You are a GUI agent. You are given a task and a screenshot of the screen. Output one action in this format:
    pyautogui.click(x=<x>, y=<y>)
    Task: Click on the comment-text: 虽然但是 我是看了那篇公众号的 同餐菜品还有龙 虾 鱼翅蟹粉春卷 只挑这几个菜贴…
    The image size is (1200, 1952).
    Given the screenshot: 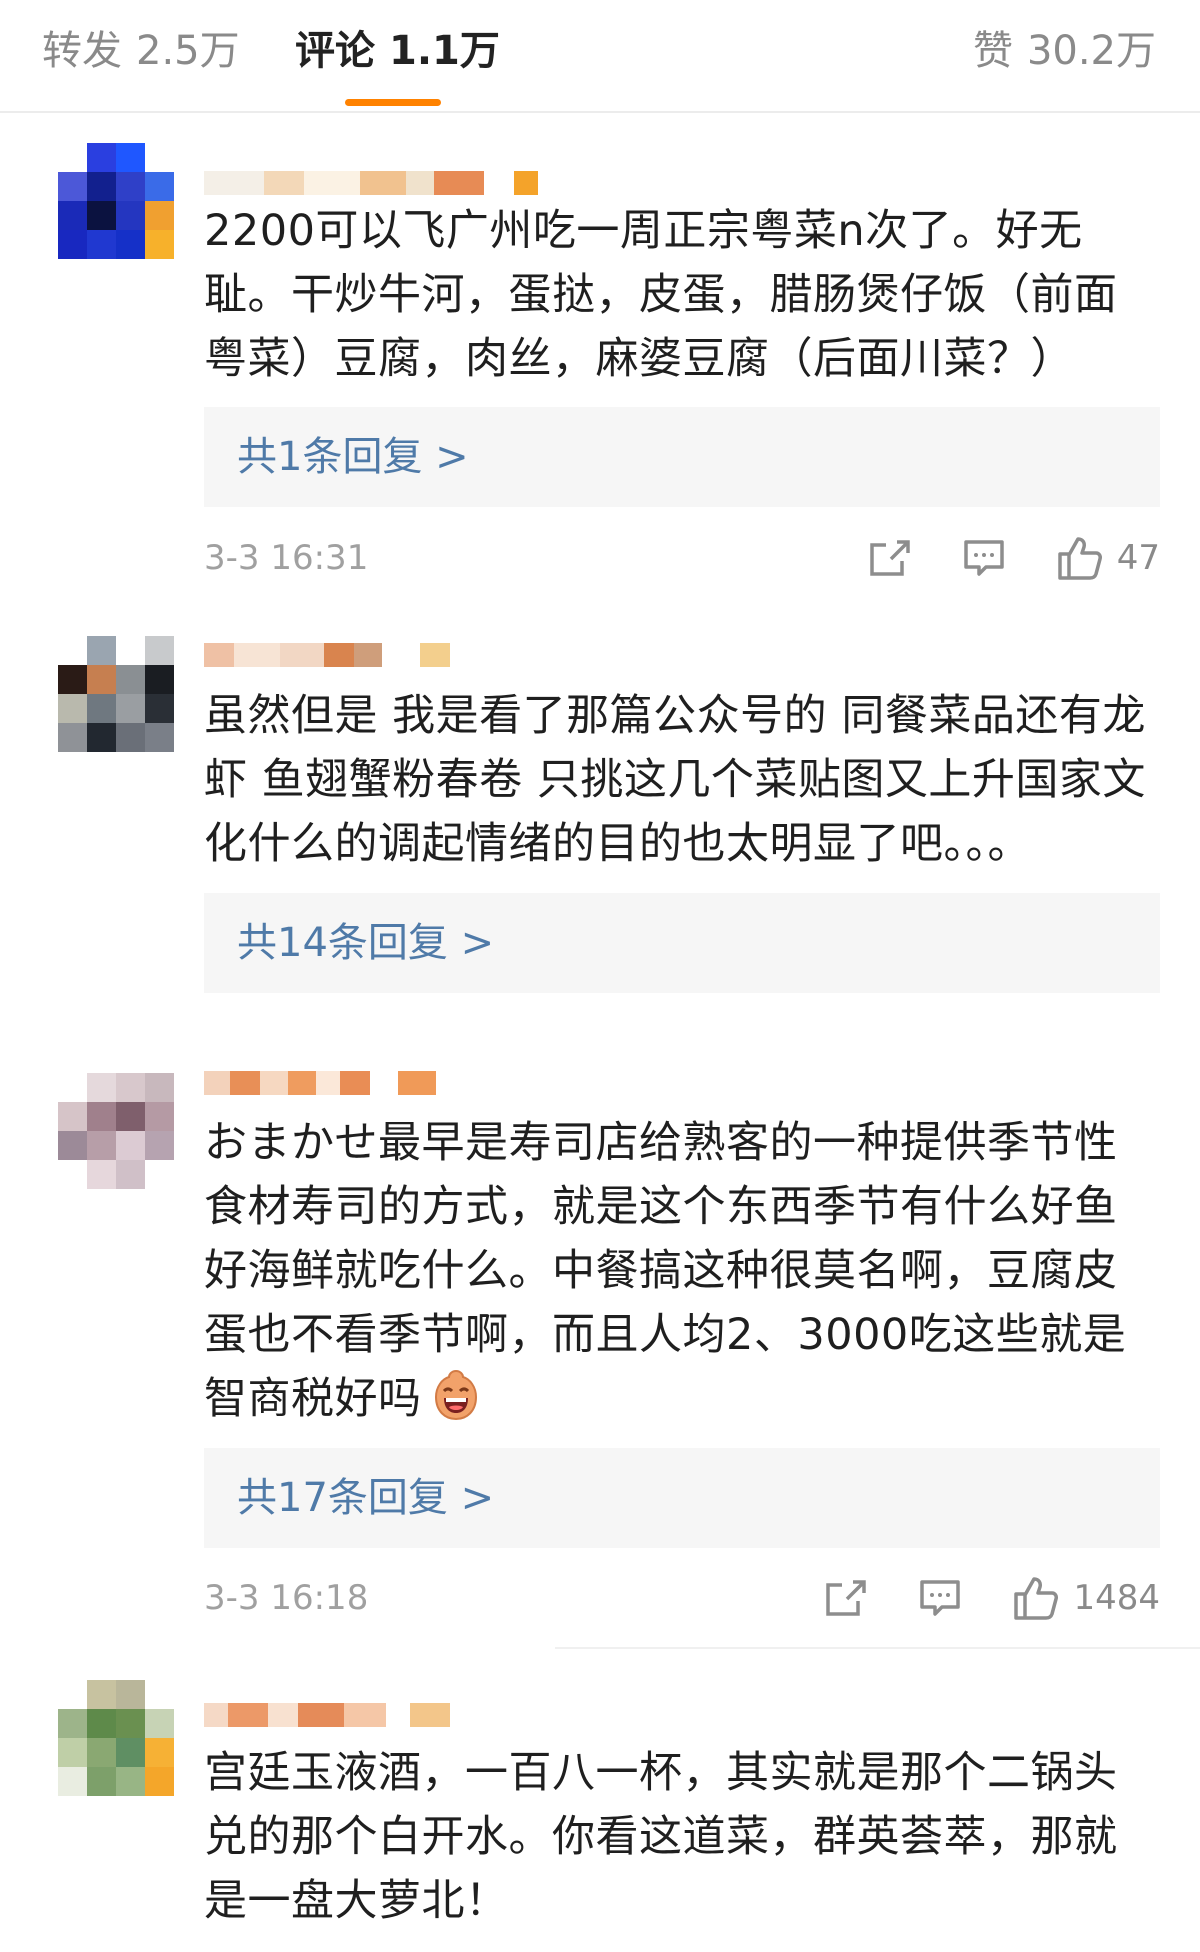 What is the action you would take?
    pyautogui.click(x=675, y=780)
    